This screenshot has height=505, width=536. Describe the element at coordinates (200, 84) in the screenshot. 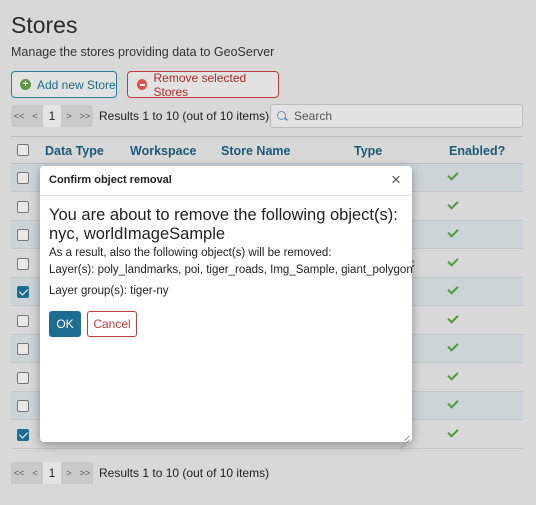

I see `remove-stores-label: Remove selected Stores` at that location.